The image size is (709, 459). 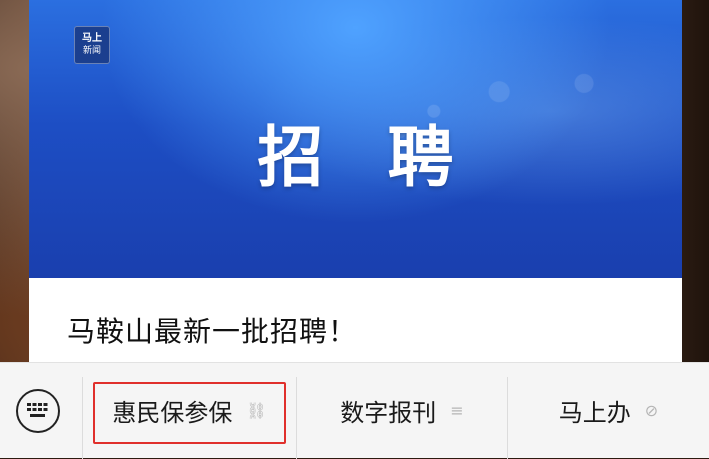 What do you see at coordinates (388, 413) in the screenshot?
I see `menu-item-label: 数字报刊` at bounding box center [388, 413].